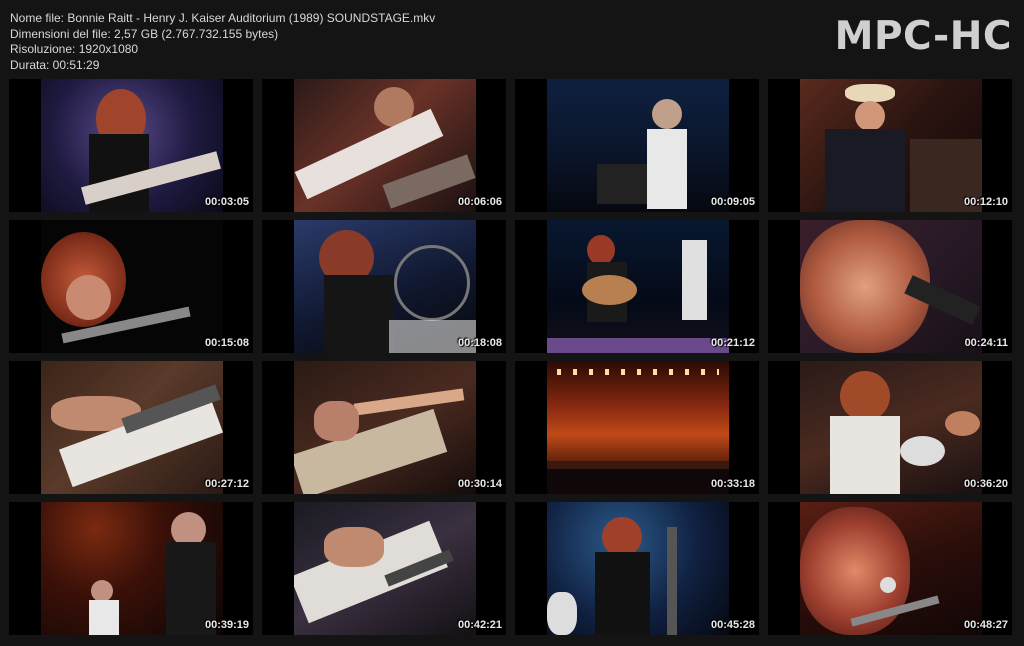  What do you see at coordinates (732, 484) in the screenshot?
I see `thumbnail-timestamp: 00:33:18` at bounding box center [732, 484].